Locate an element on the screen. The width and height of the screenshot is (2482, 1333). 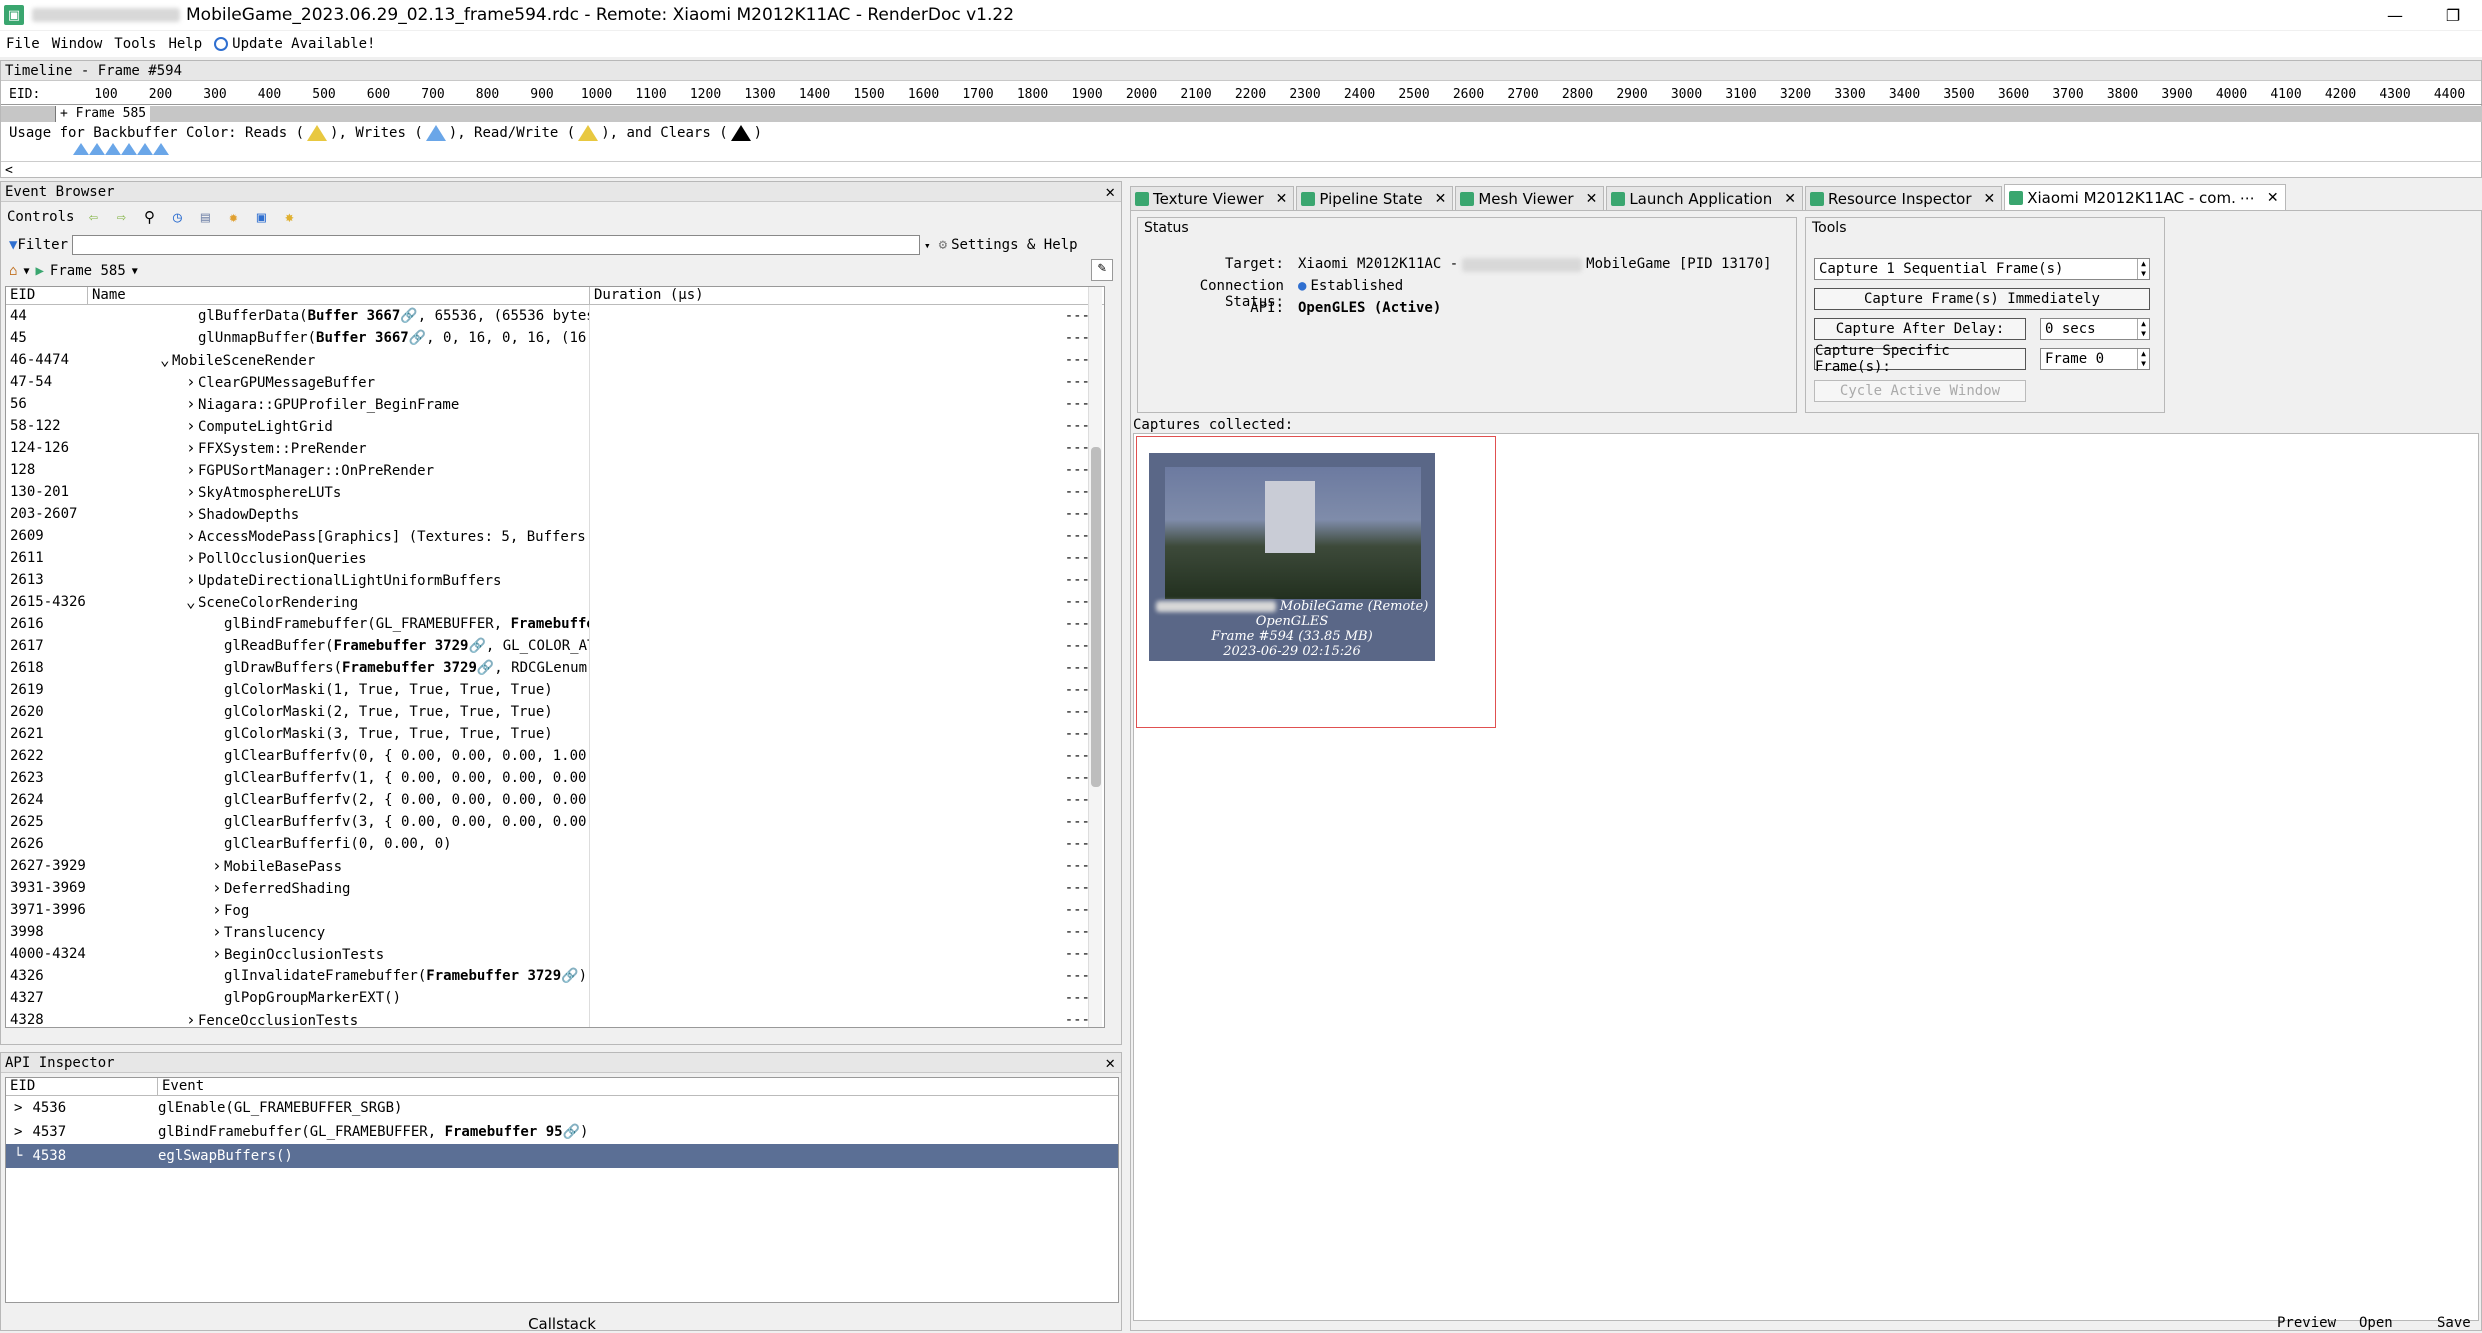
star-icon: ✸ is located at coordinates (289, 217).